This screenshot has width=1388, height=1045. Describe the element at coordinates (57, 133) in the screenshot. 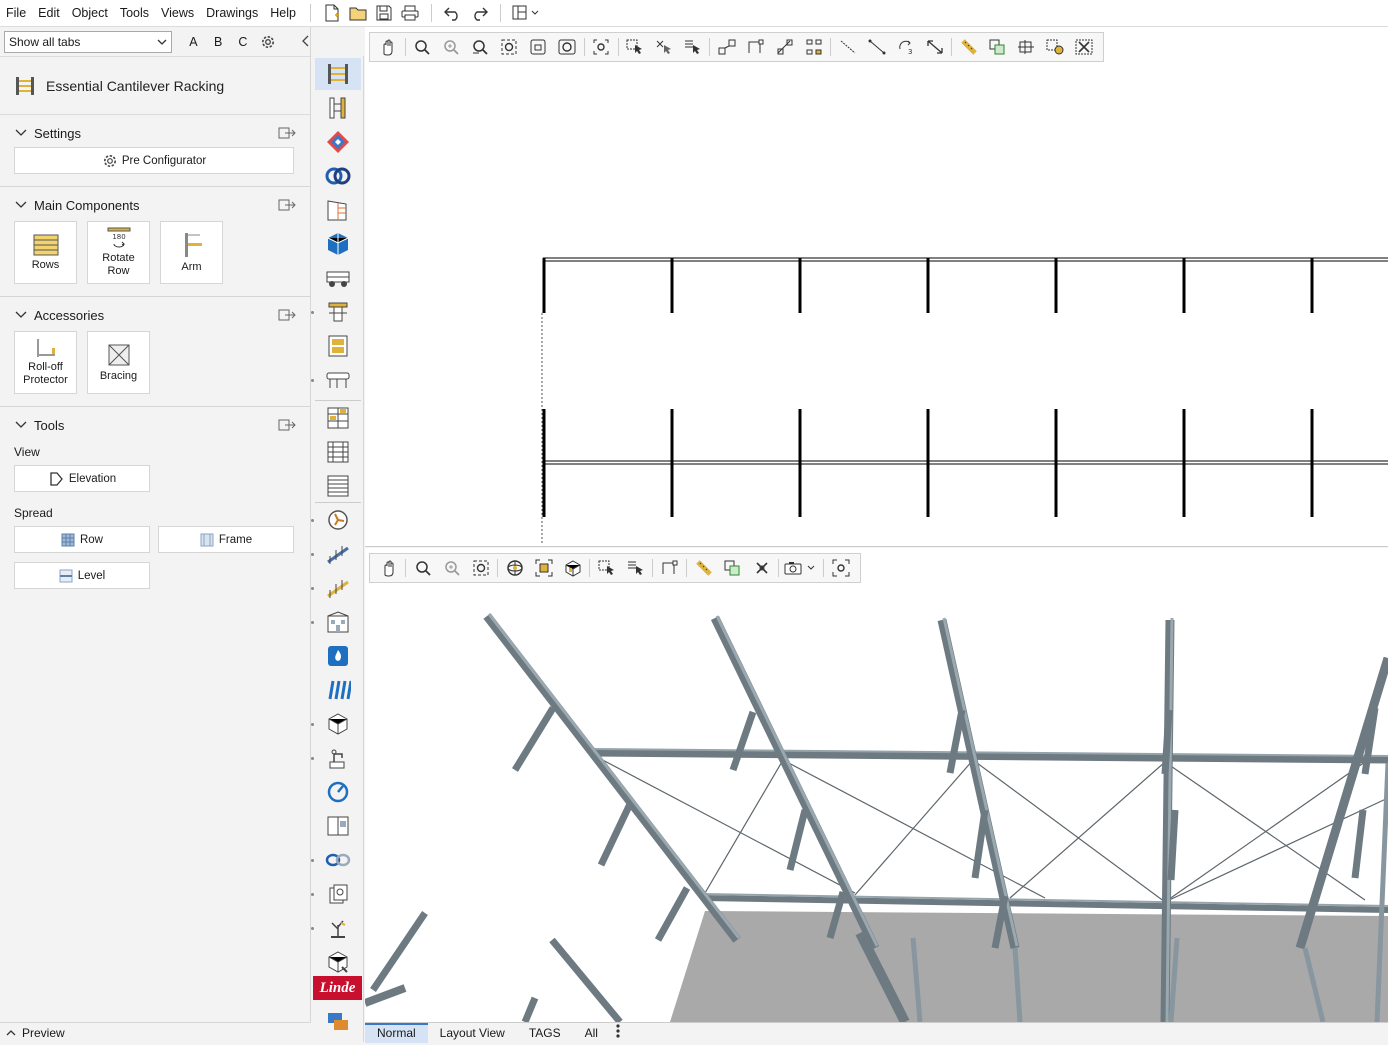

I see `settings-title: Settings` at that location.